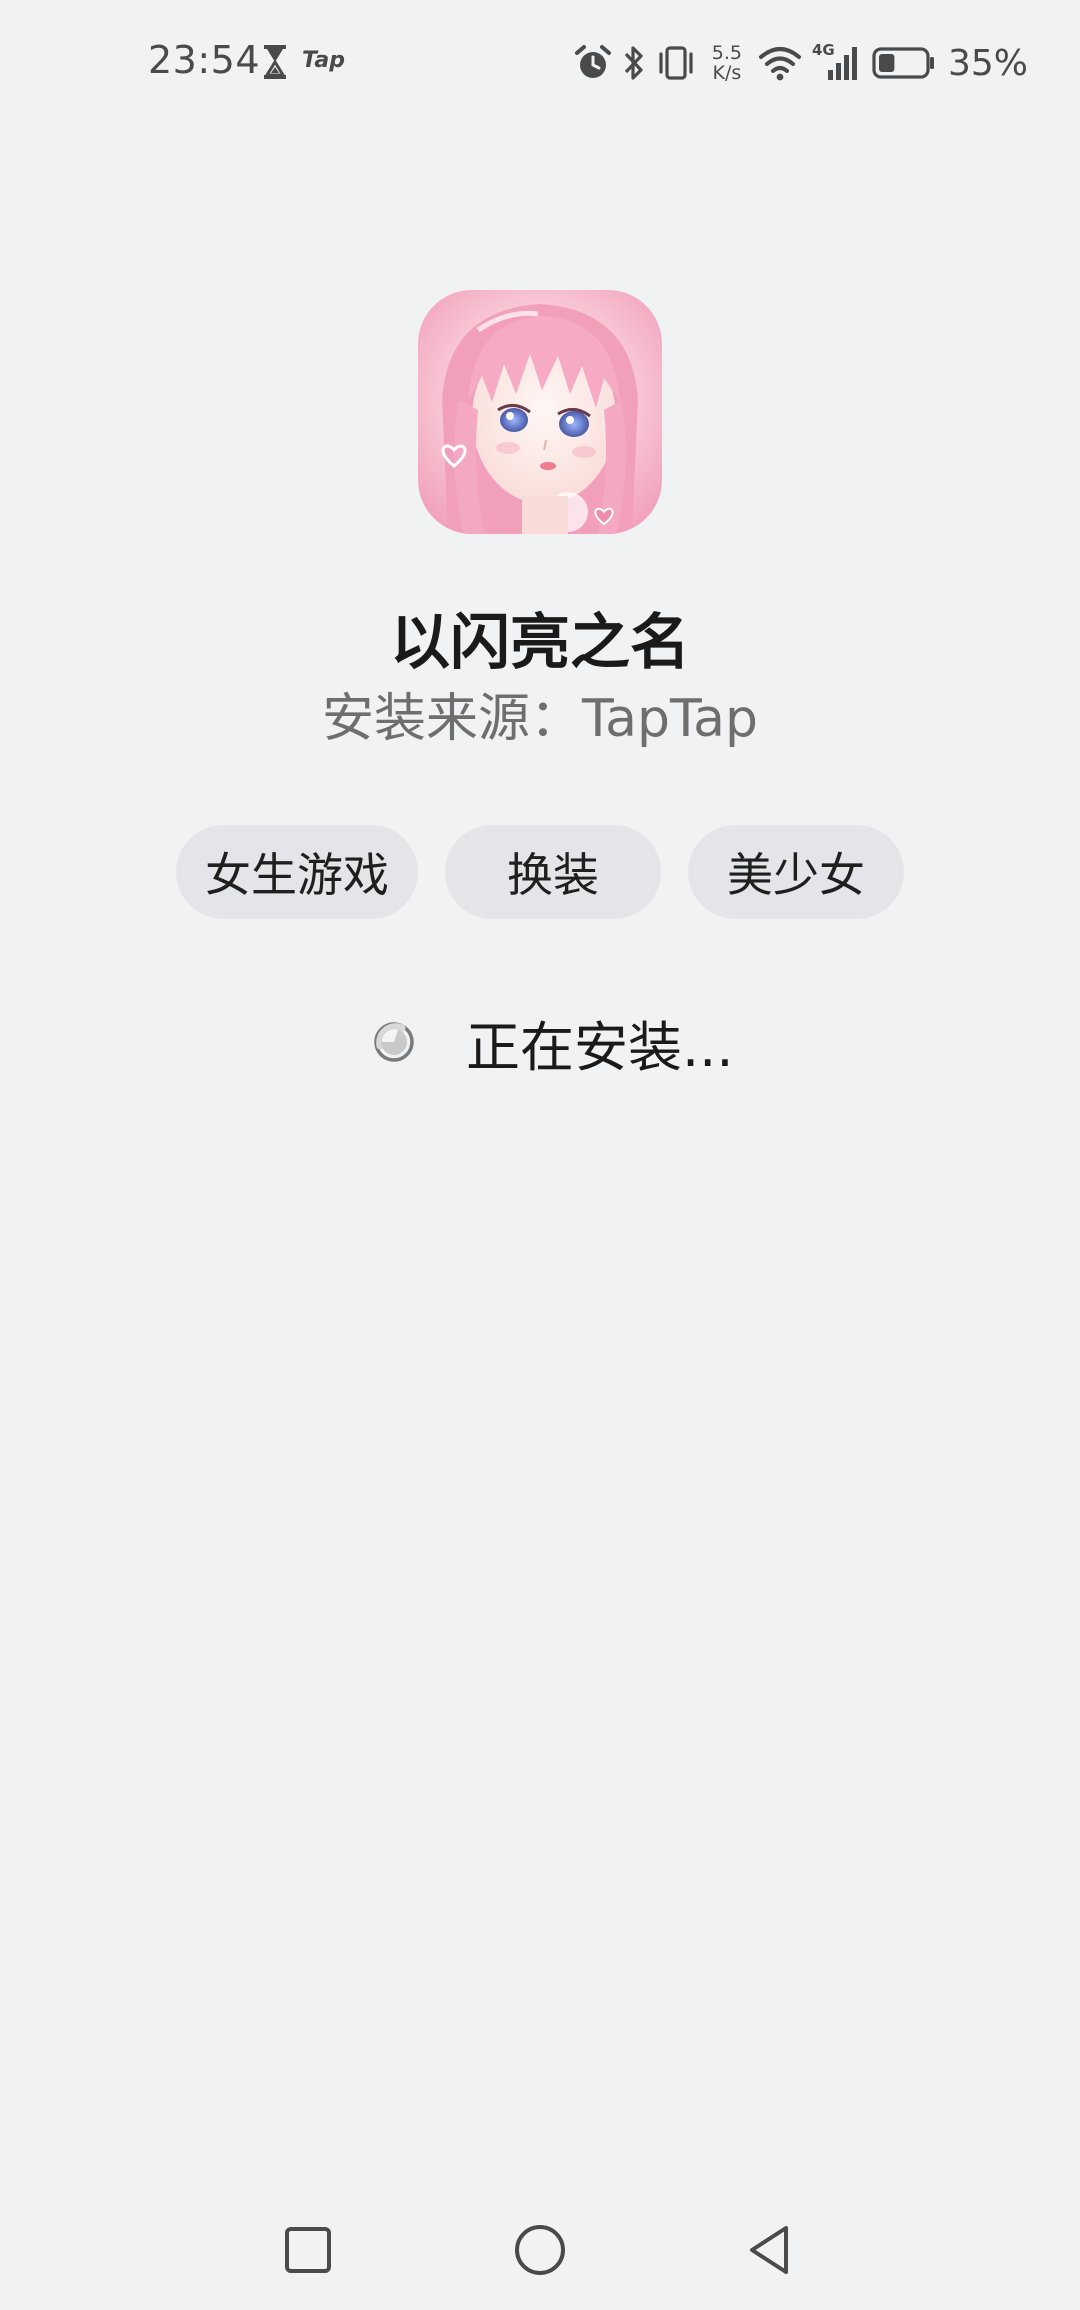 The image size is (1080, 2310). What do you see at coordinates (204, 60) in the screenshot?
I see `status-time: 23:54` at bounding box center [204, 60].